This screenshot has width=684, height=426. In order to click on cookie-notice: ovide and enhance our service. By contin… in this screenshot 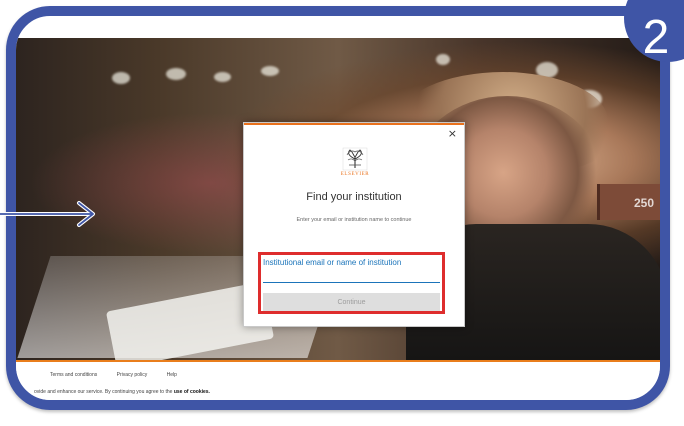, I will do `click(122, 392)`.